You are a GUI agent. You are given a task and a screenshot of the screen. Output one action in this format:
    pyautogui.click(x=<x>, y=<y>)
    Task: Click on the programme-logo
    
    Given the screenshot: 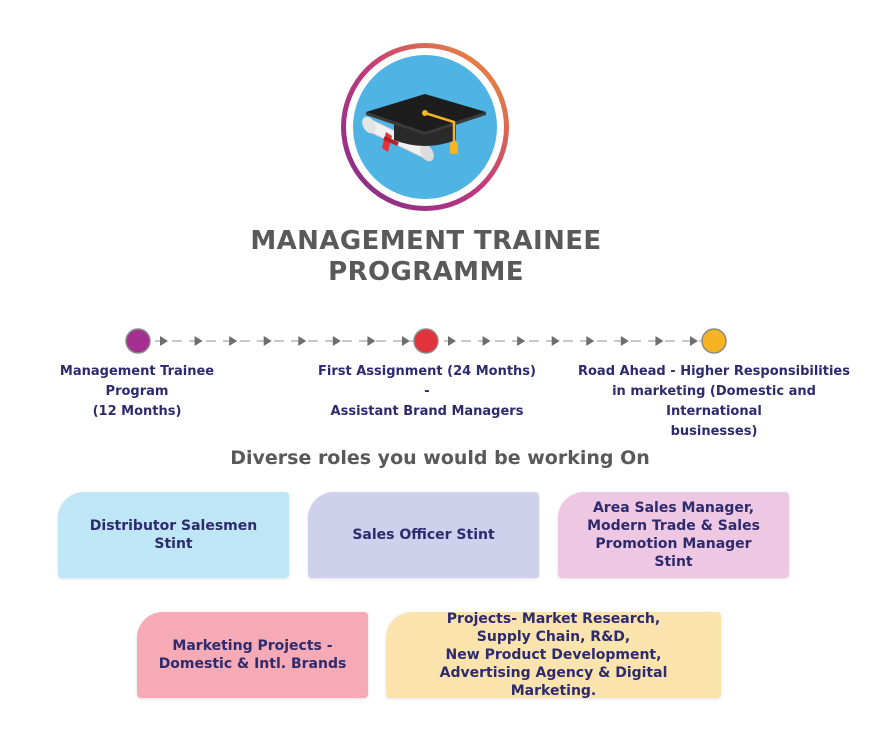 What is the action you would take?
    pyautogui.click(x=425, y=127)
    